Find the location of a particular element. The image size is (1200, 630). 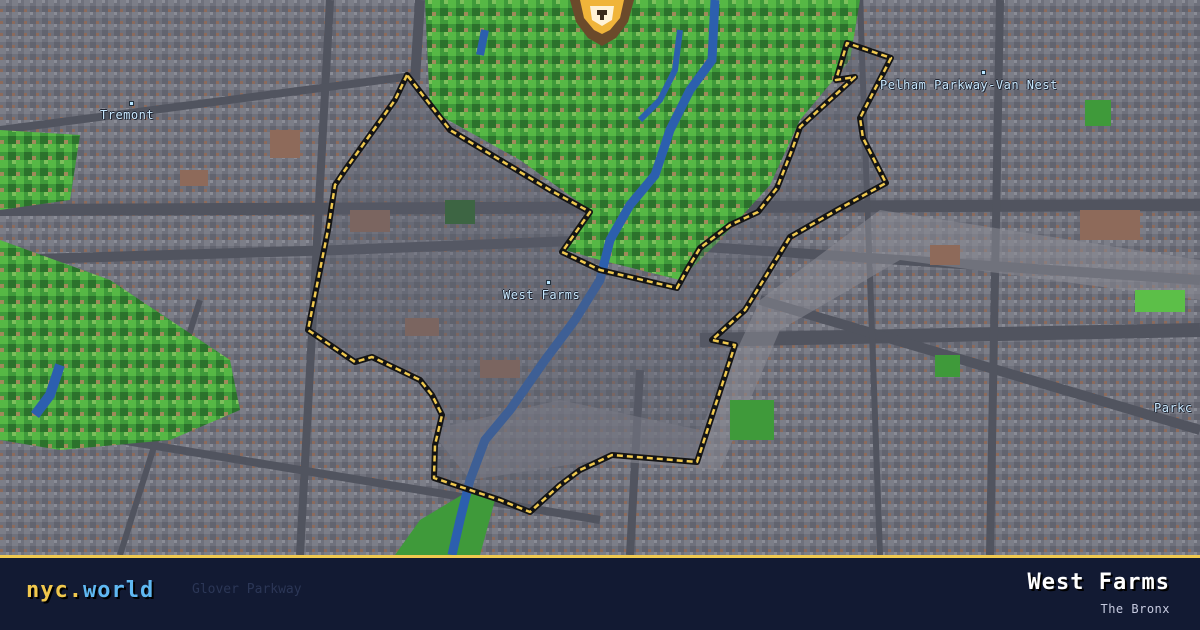

label-tremont: Tremont is located at coordinates (127, 115).